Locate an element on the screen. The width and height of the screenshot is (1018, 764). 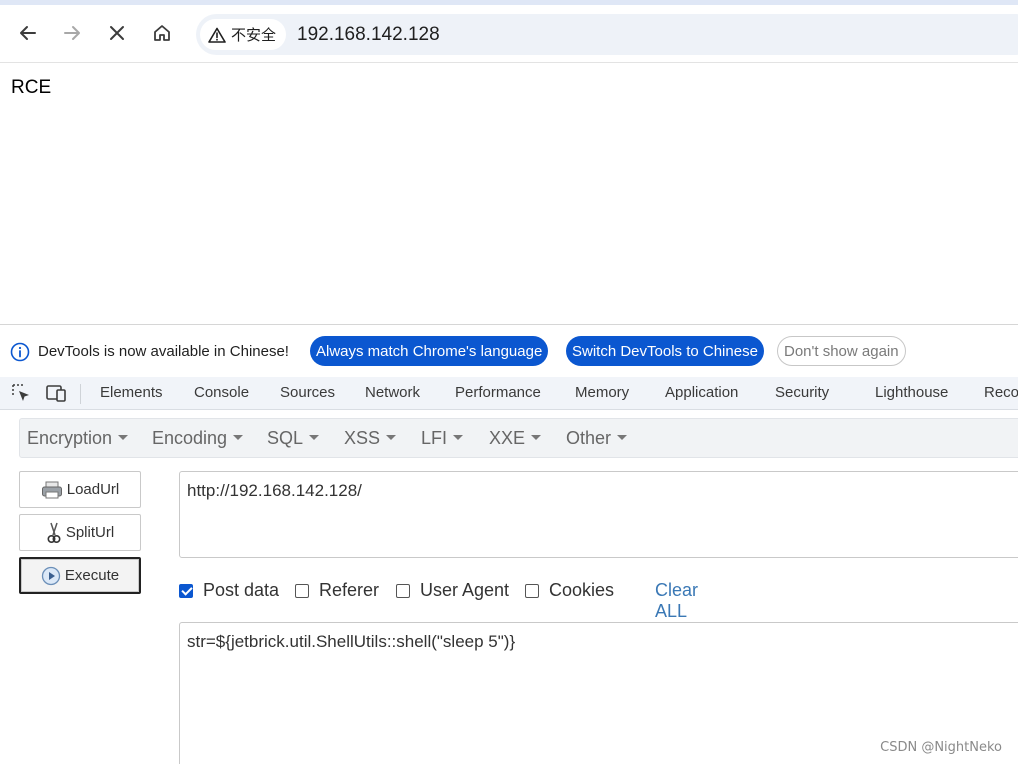
forward-button is located at coordinates (72, 33).